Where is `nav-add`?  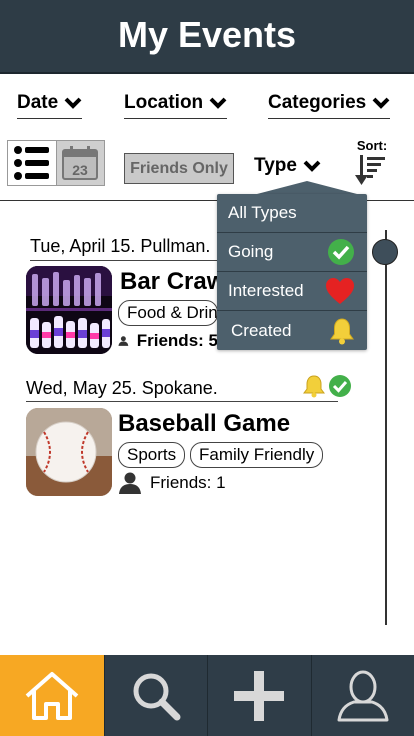 nav-add is located at coordinates (259, 695).